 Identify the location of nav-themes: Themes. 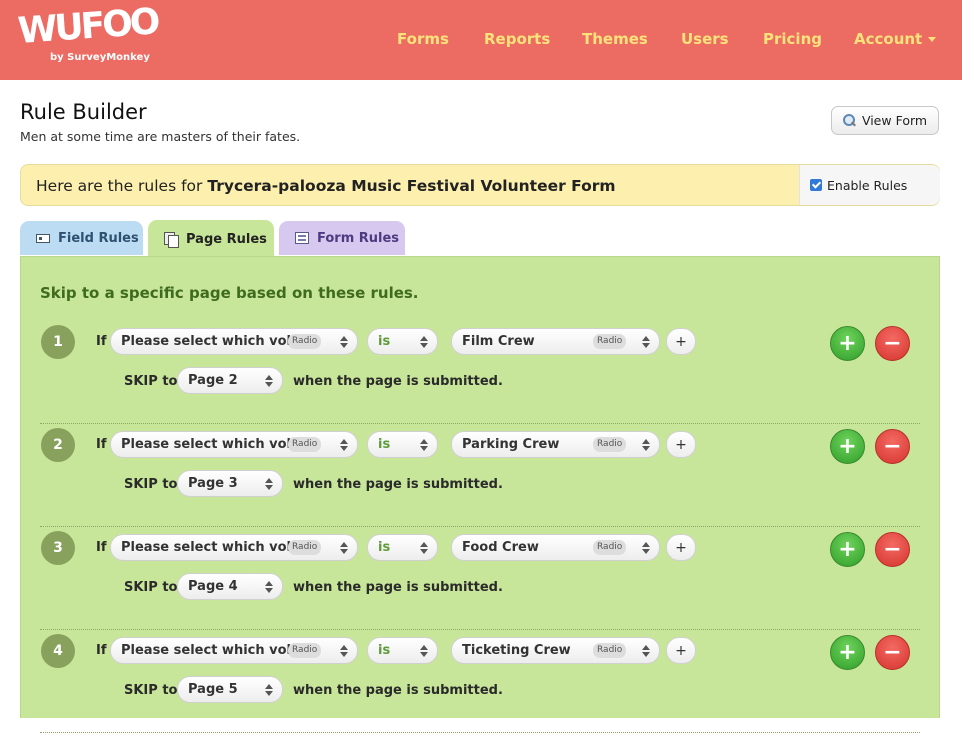
(615, 39).